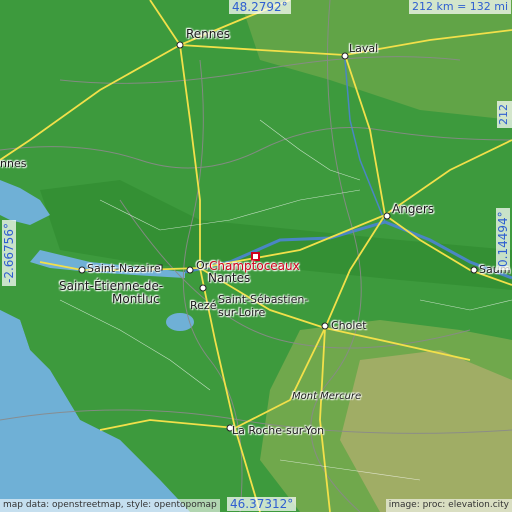 This screenshot has height=512, width=512. Describe the element at coordinates (503, 239) in the screenshot. I see `coord-right: 0.14494°` at that location.